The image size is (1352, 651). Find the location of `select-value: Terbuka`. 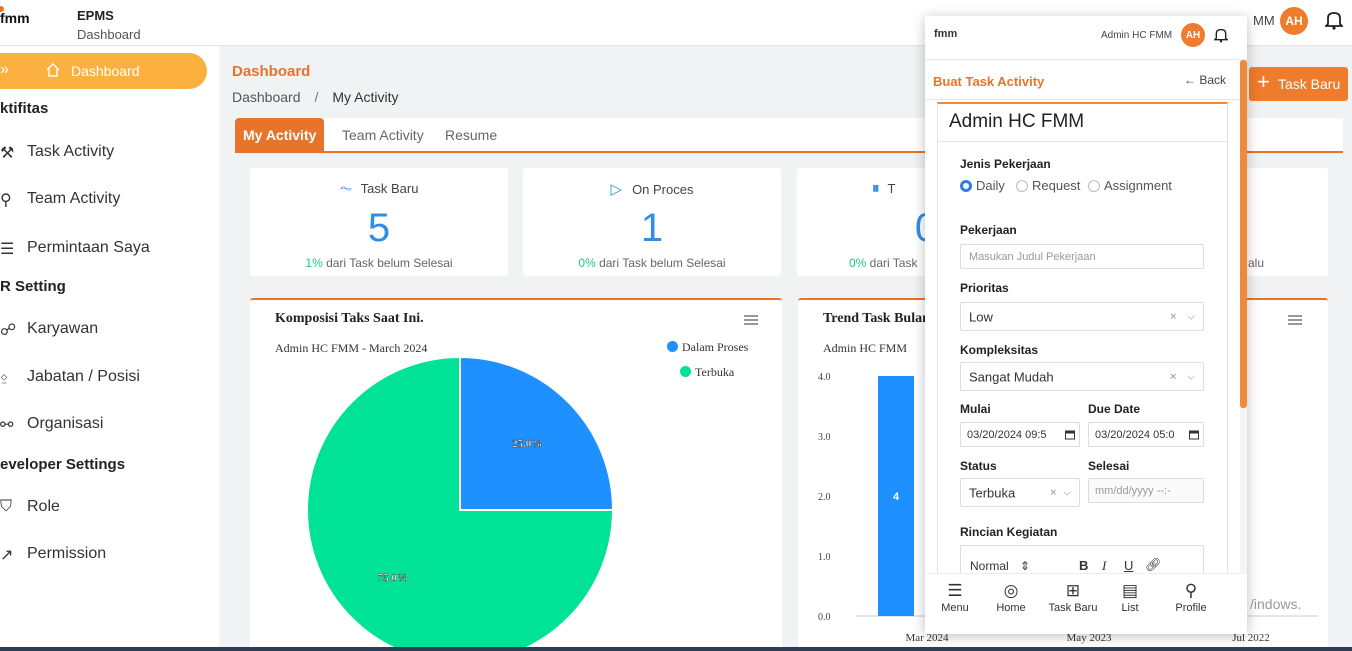

select-value: Terbuka is located at coordinates (992, 492).